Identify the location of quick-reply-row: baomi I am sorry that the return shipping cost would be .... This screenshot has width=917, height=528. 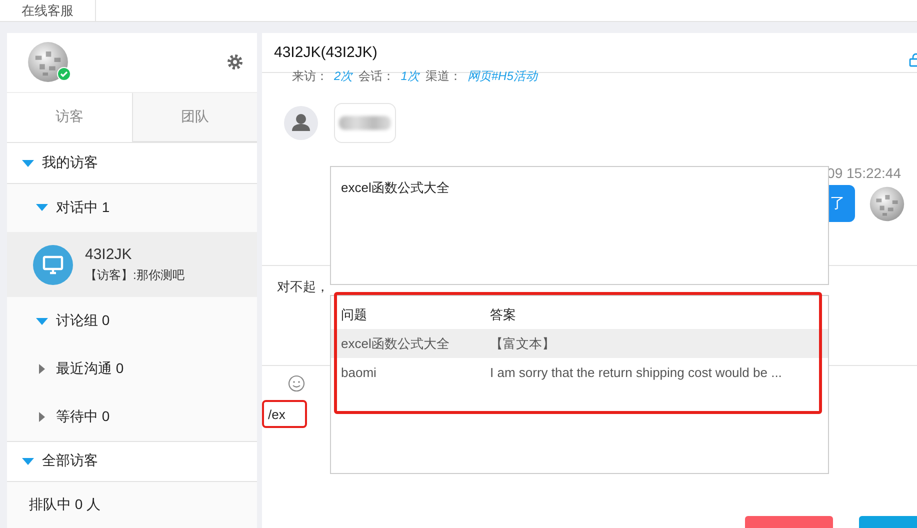
(579, 372).